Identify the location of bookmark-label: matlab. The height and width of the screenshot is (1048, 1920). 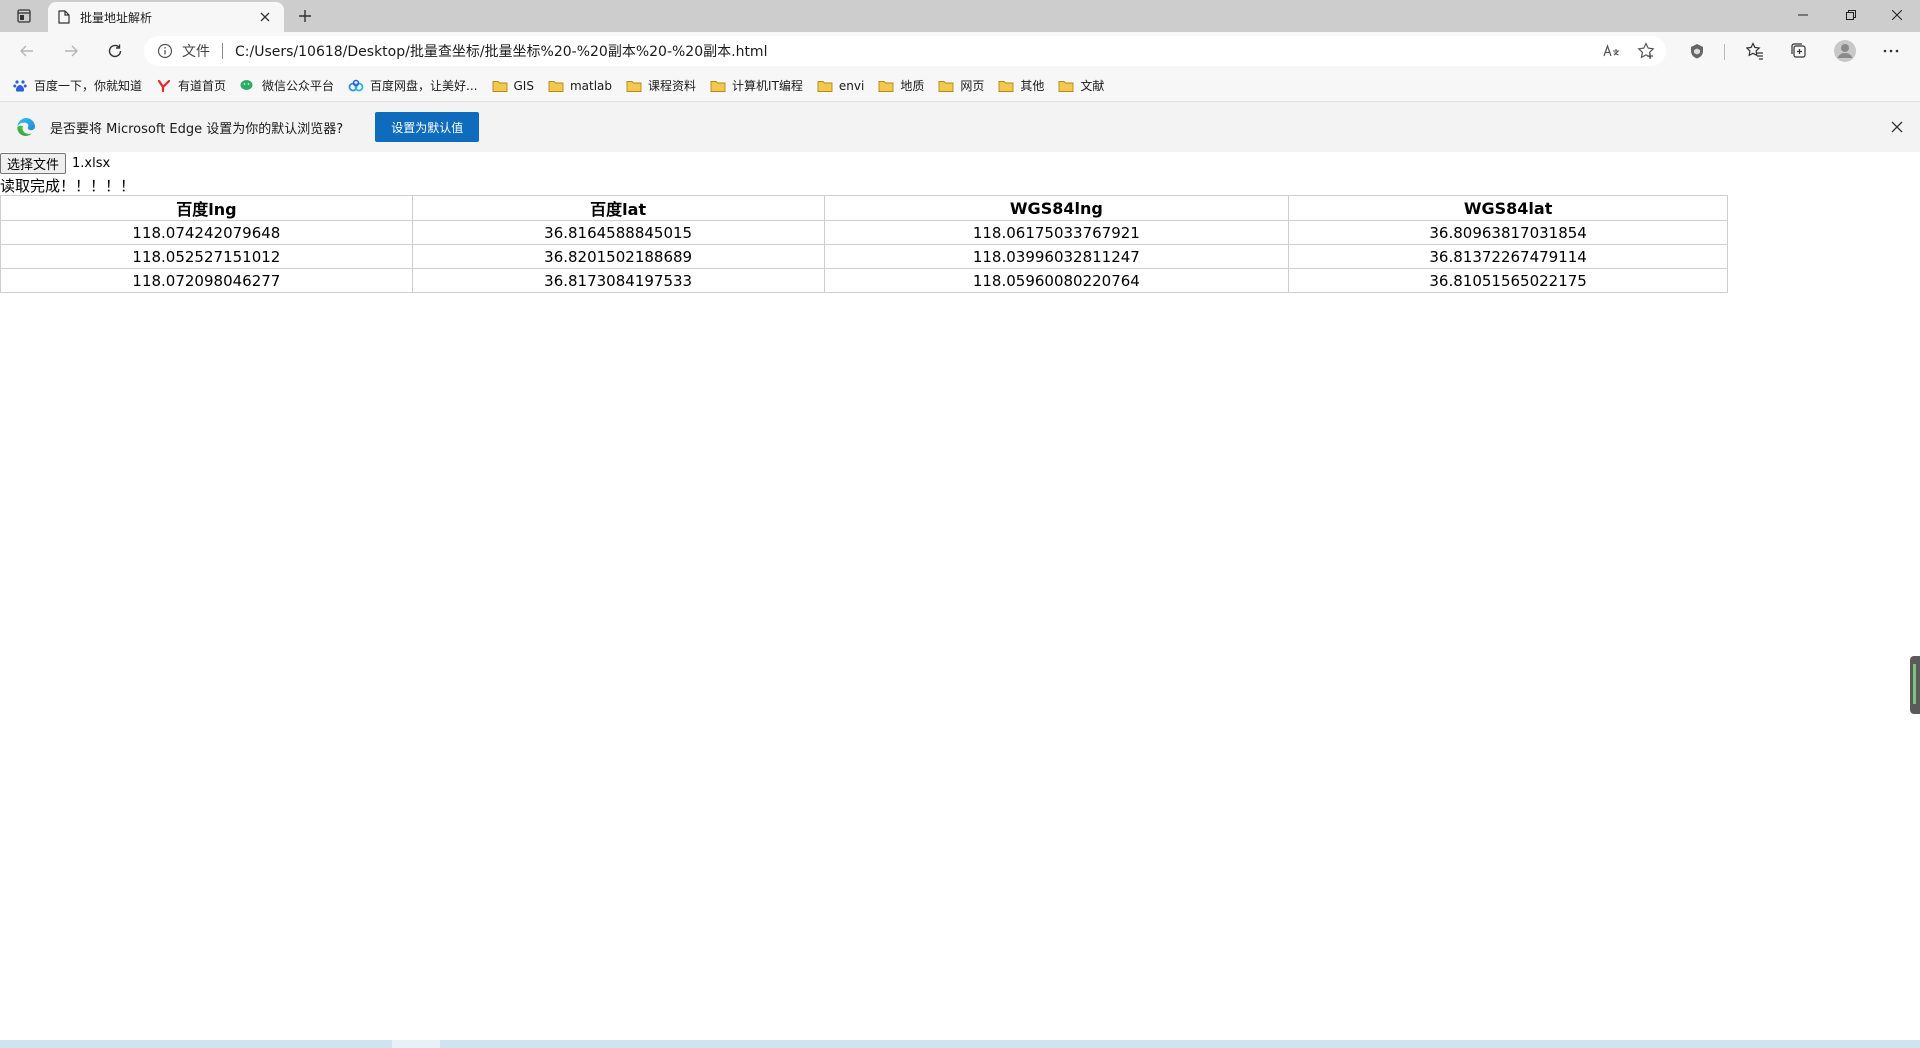
(591, 85).